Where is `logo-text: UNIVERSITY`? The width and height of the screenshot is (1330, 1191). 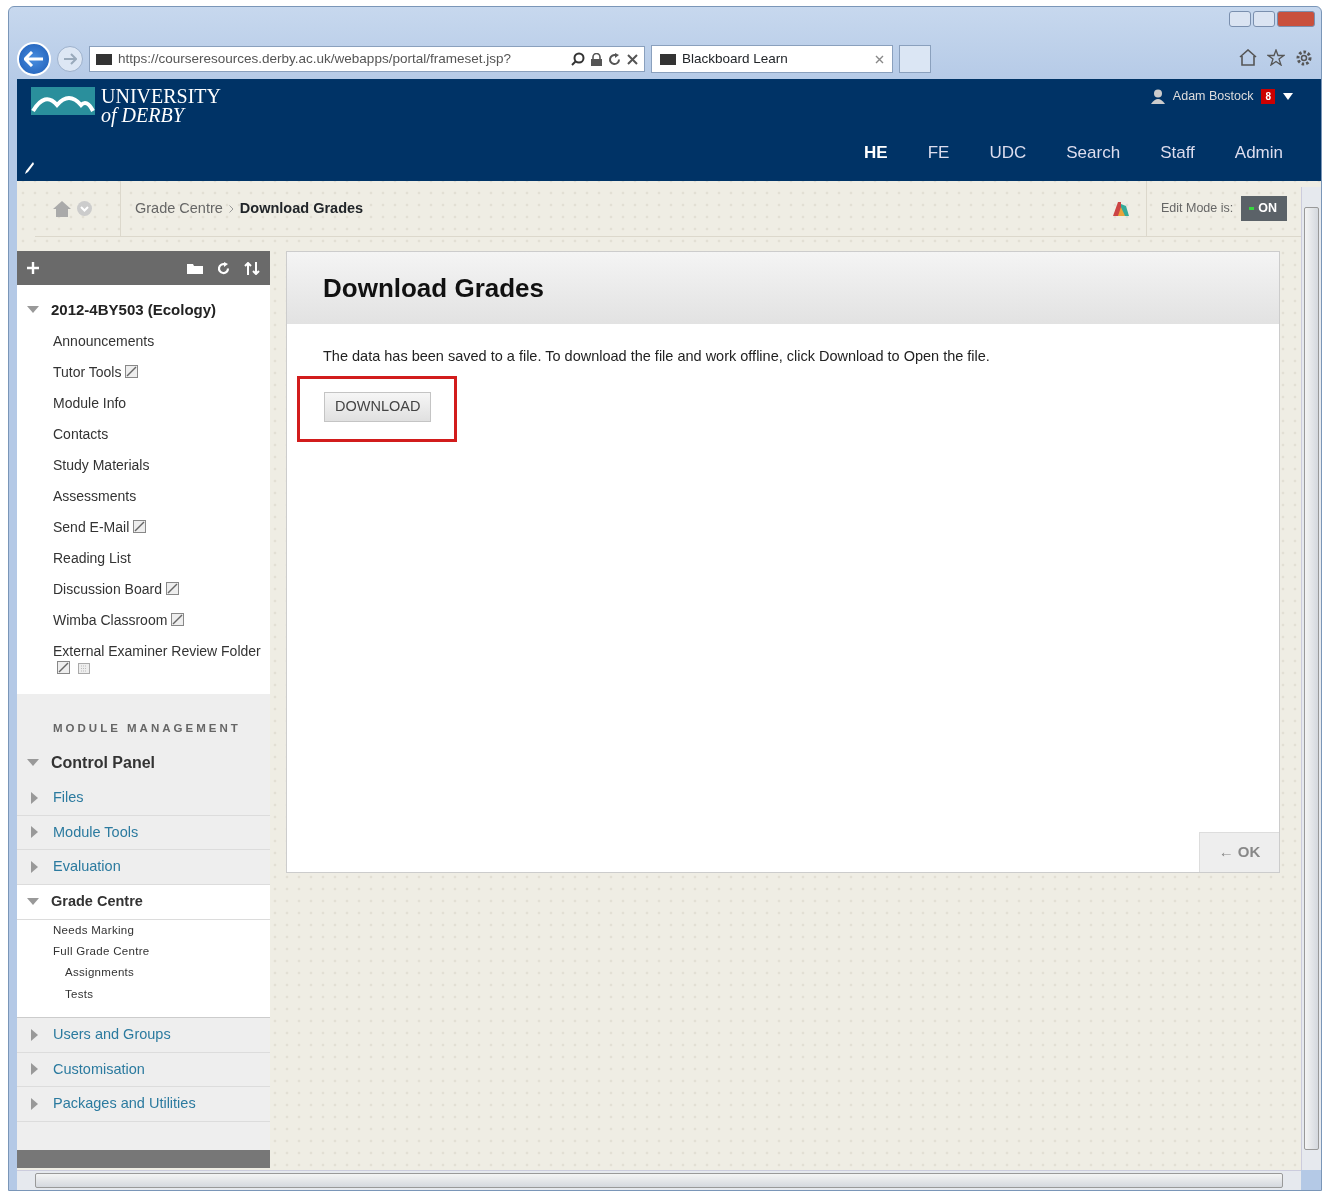
logo-text: UNIVERSITY is located at coordinates (161, 96).